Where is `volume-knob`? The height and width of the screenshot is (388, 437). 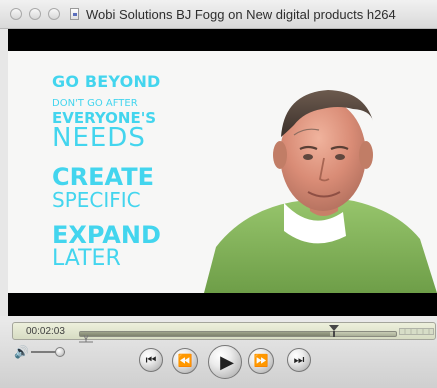 volume-knob is located at coordinates (59, 352).